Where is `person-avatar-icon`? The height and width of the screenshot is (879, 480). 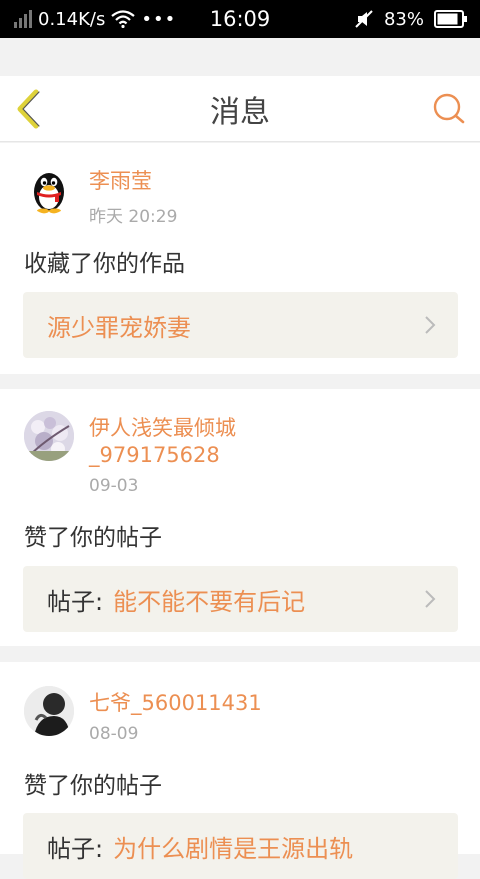 person-avatar-icon is located at coordinates (49, 711).